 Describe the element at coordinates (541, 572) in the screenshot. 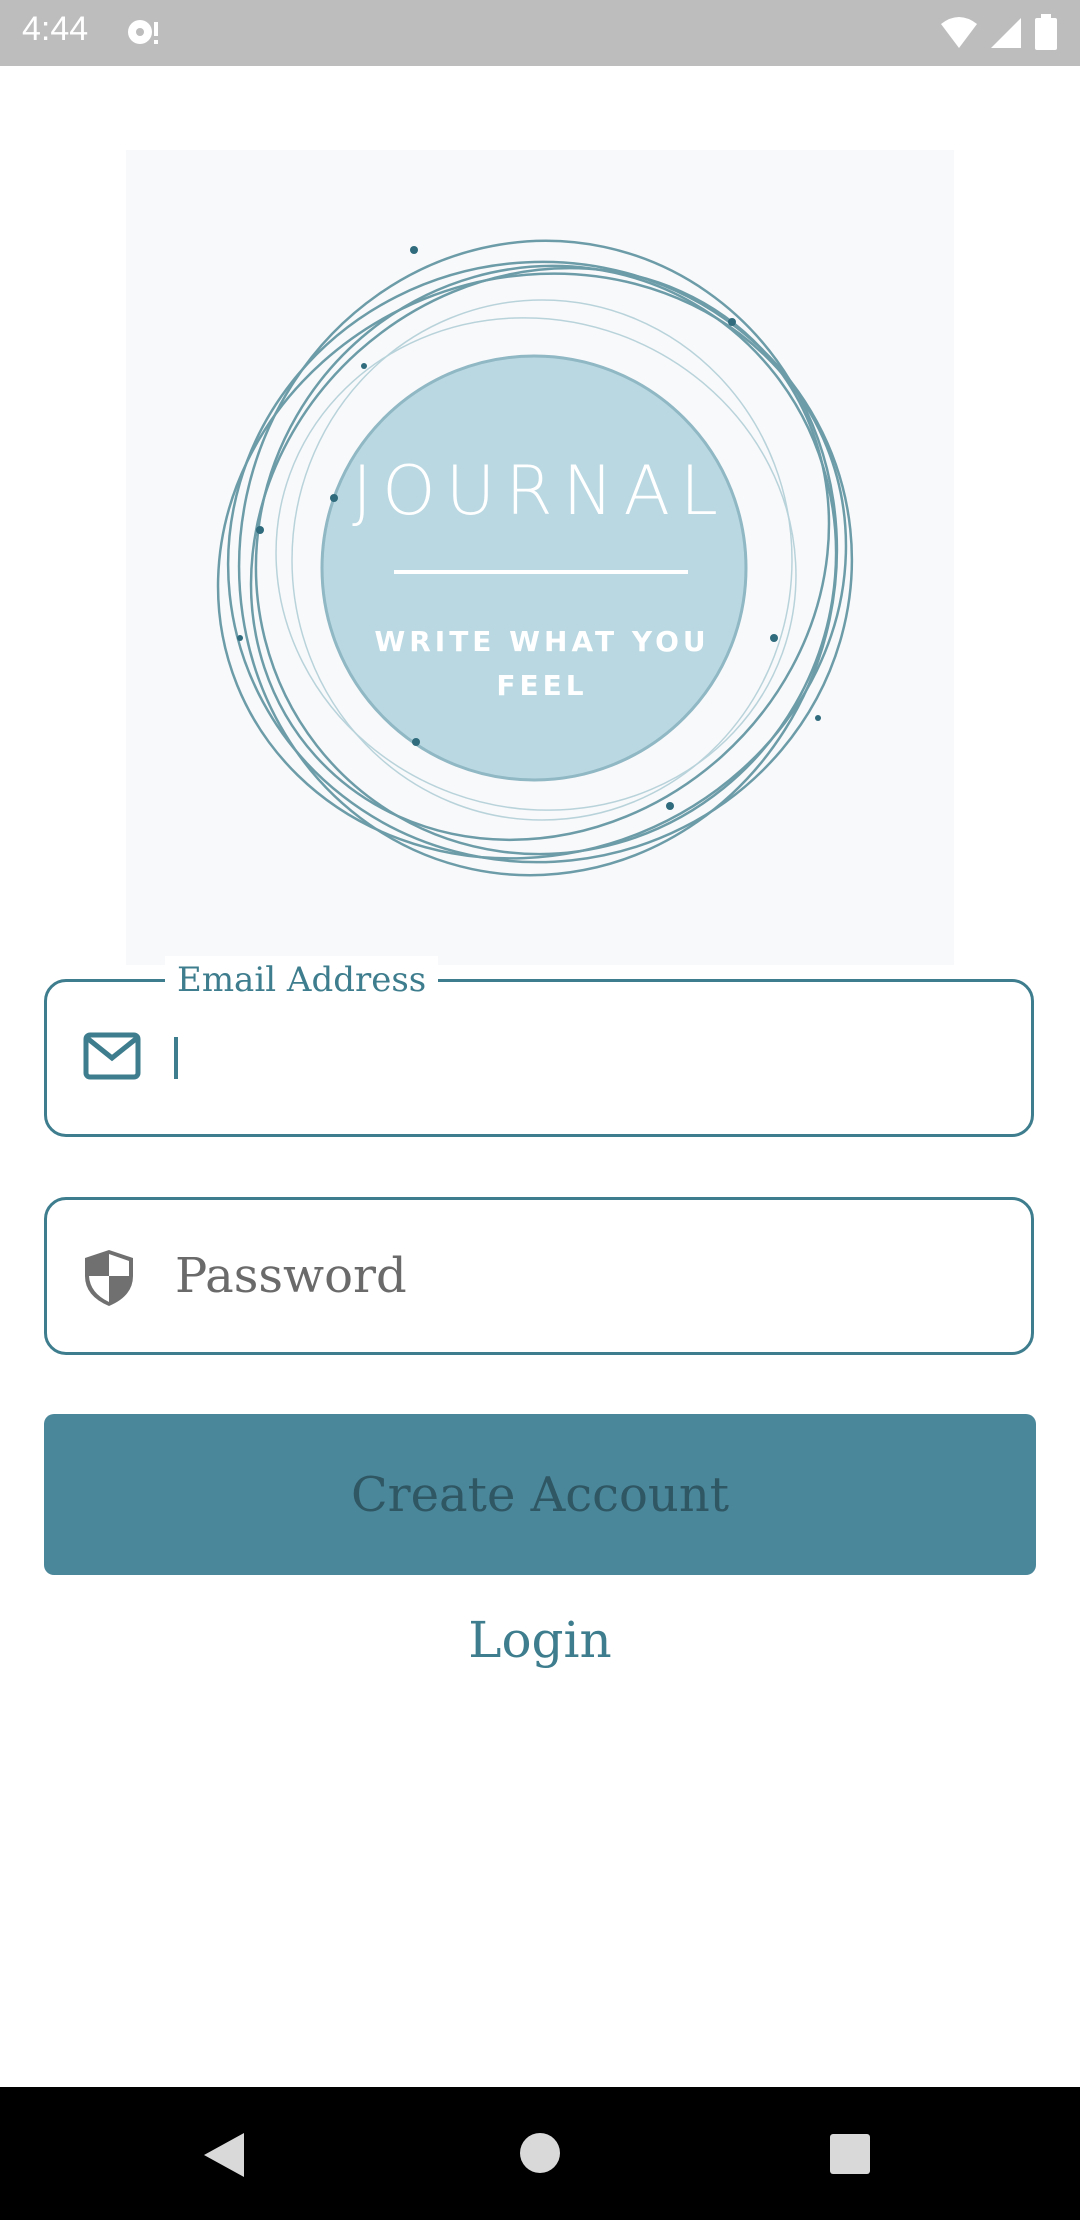

I see `logo-divider` at that location.